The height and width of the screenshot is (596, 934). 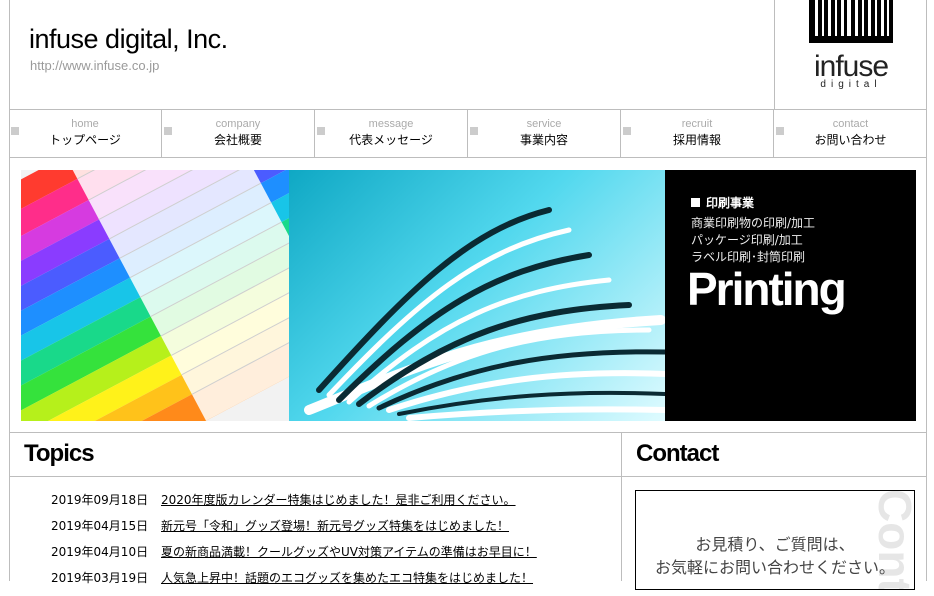 What do you see at coordinates (128, 39) in the screenshot?
I see `site-title: infuse digital, Inc.` at bounding box center [128, 39].